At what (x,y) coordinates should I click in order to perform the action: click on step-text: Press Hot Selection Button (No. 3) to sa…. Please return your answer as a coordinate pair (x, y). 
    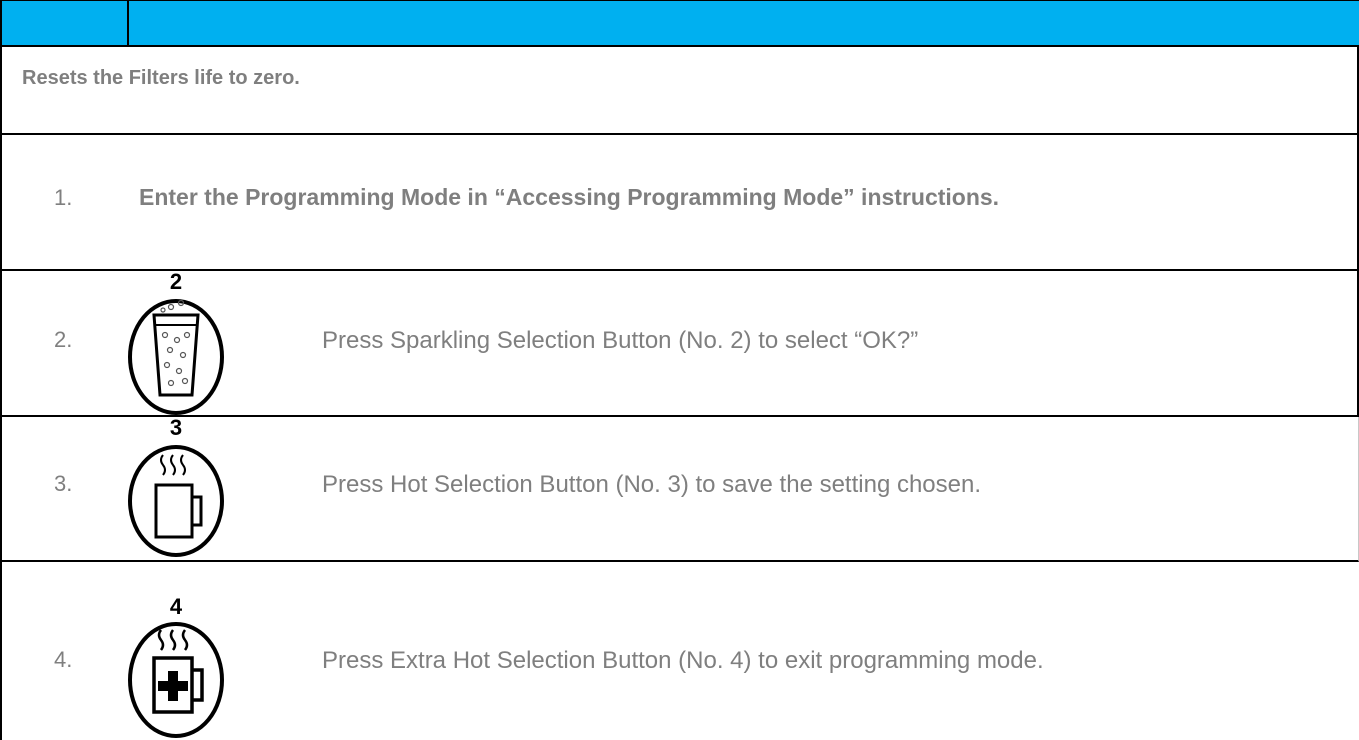
    Looking at the image, I should click on (652, 484).